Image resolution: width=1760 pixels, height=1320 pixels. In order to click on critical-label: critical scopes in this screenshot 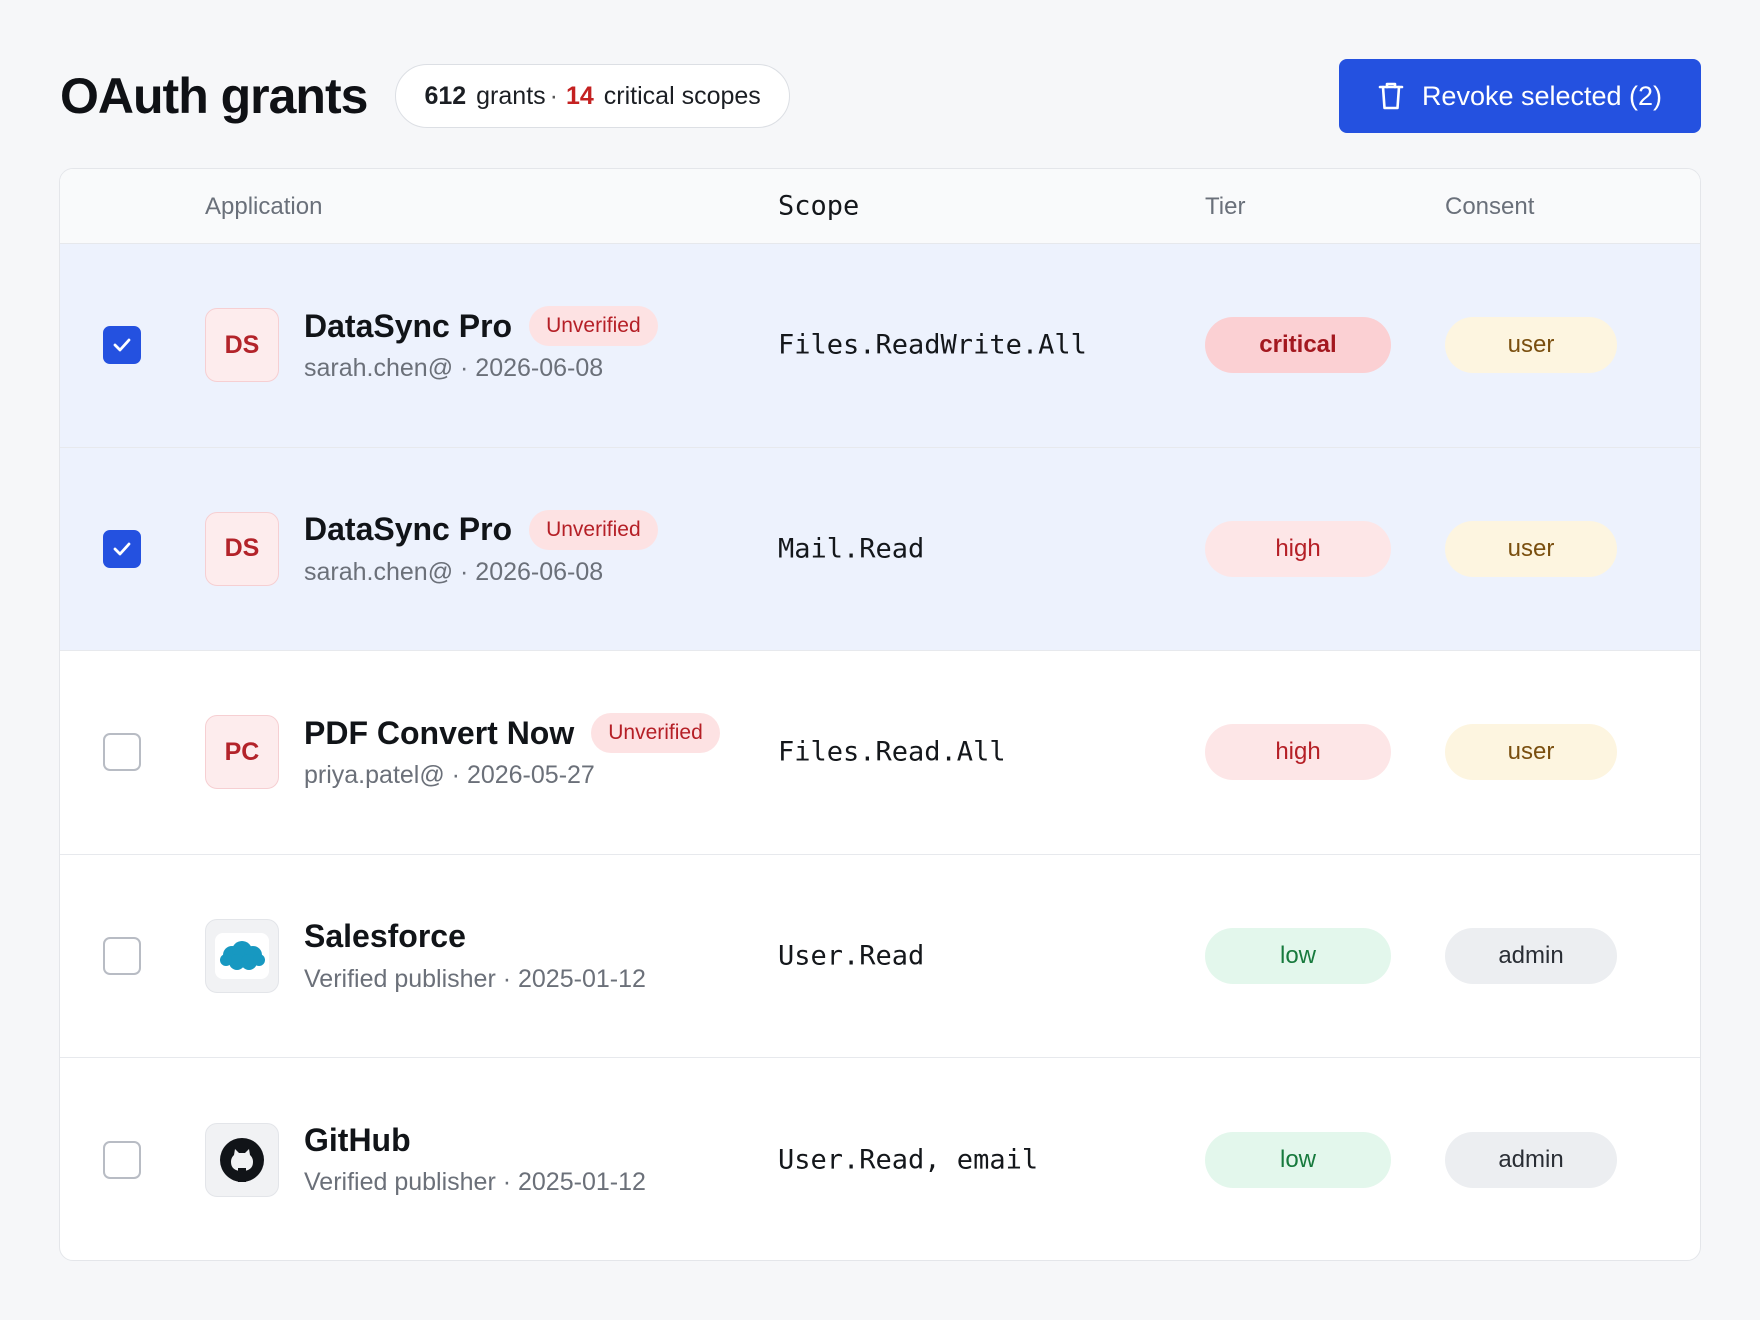, I will do `click(682, 95)`.